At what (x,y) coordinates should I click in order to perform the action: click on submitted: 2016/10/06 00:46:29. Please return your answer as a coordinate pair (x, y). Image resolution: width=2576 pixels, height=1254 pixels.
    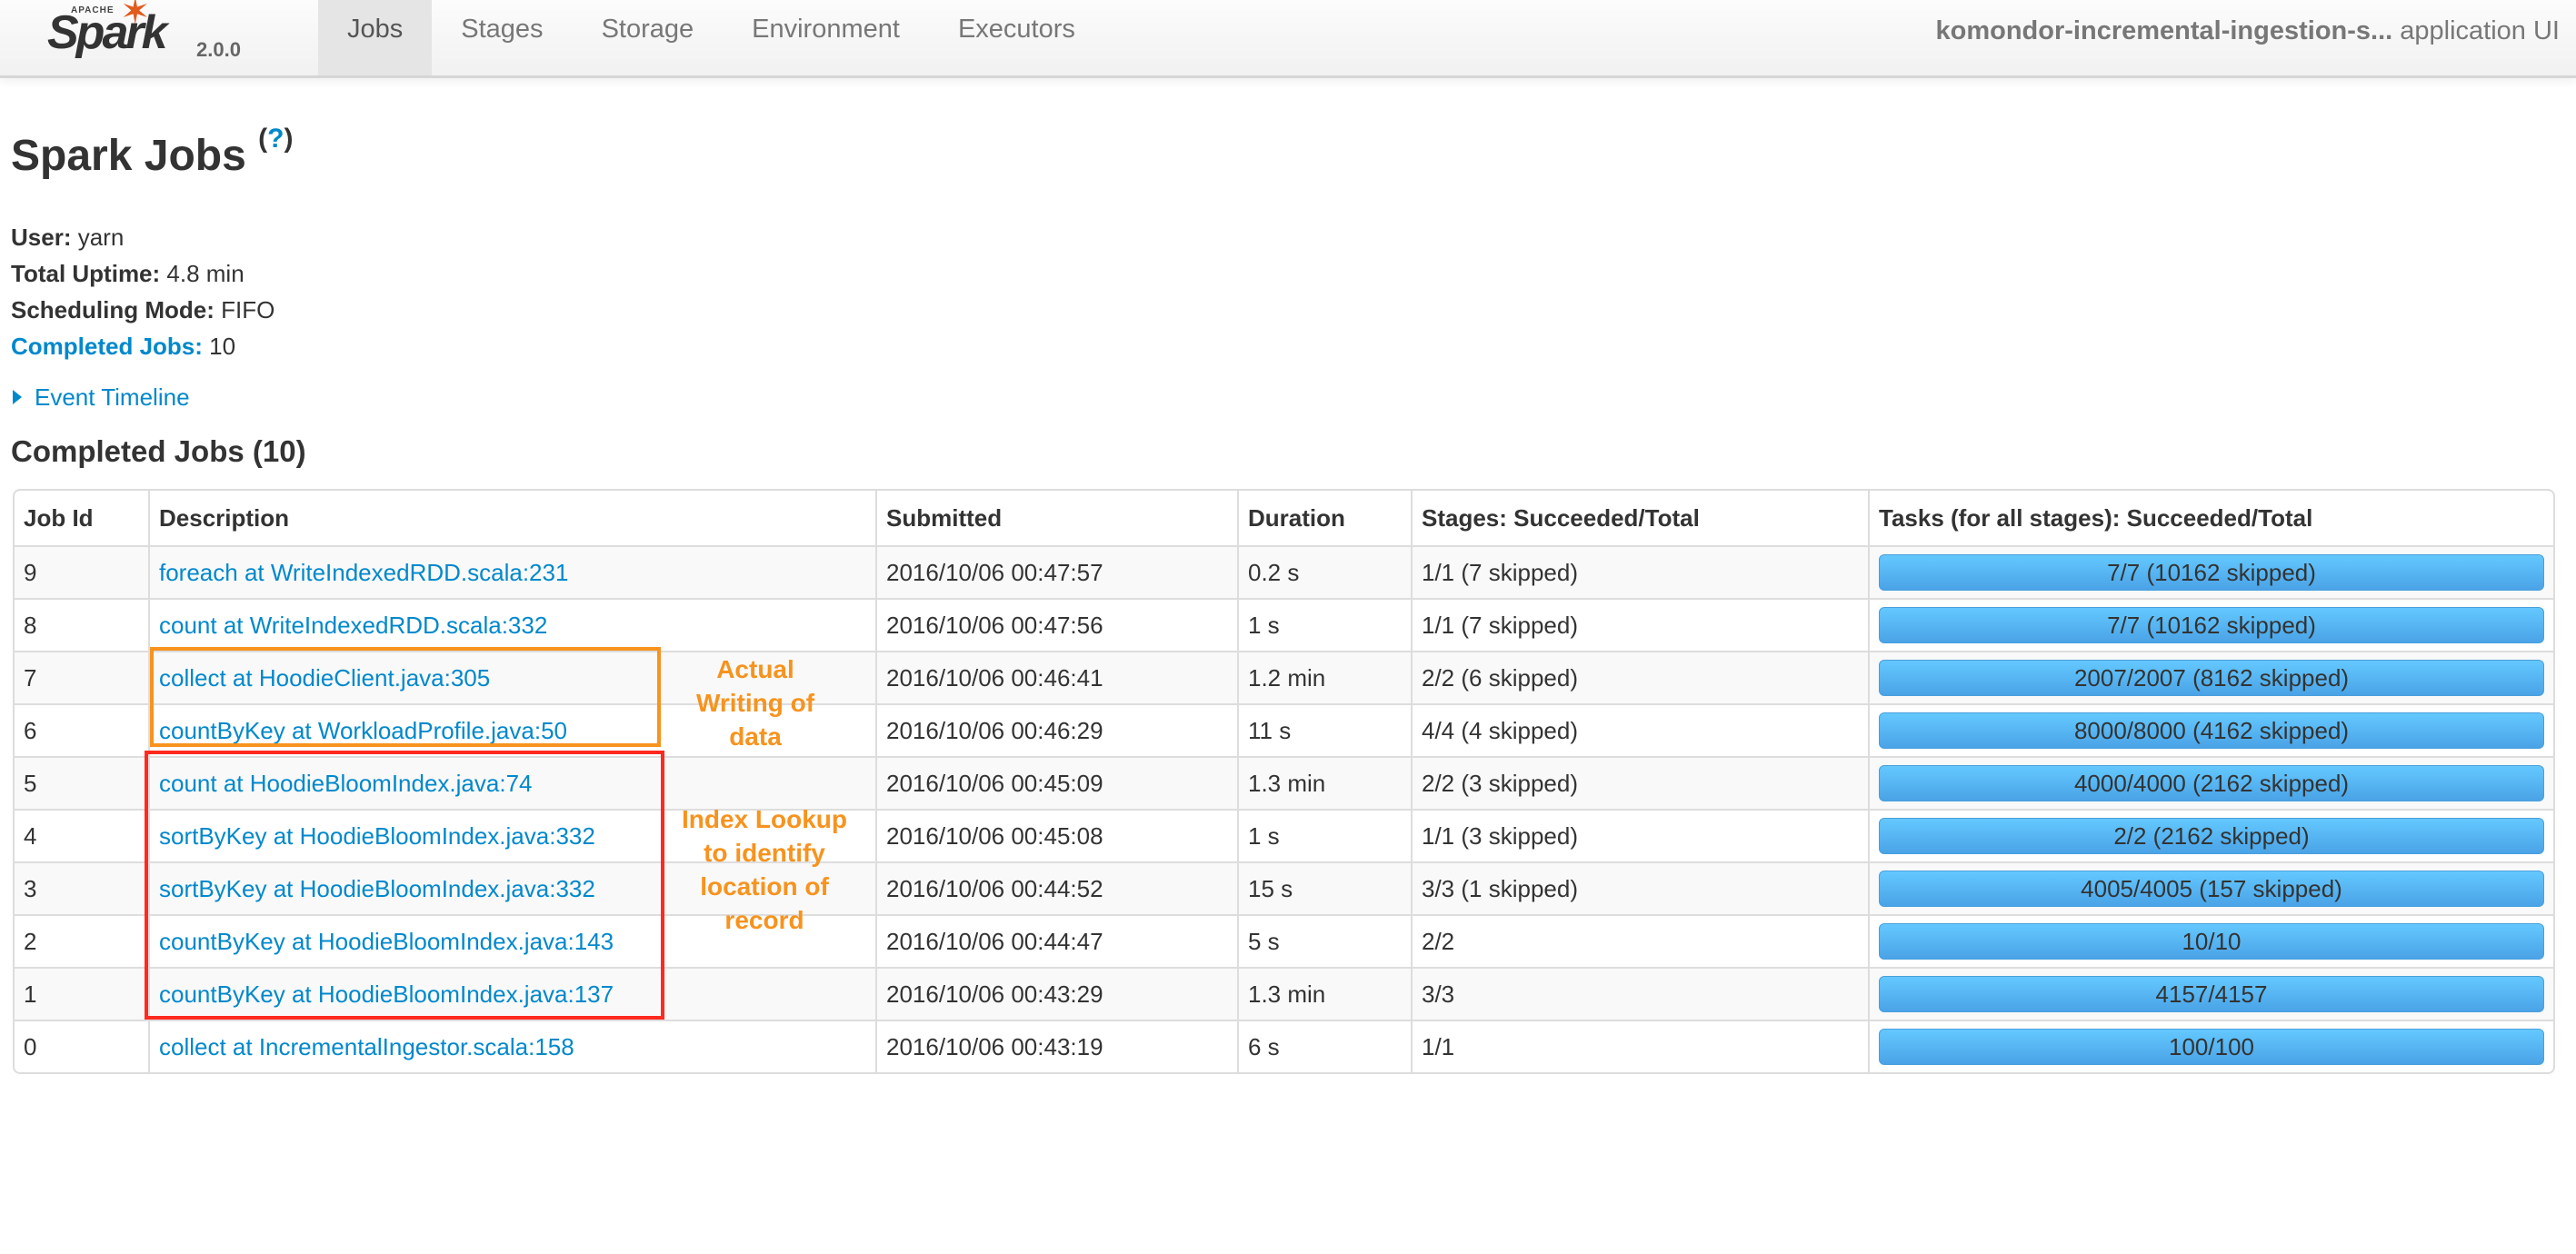
    Looking at the image, I should click on (1056, 729).